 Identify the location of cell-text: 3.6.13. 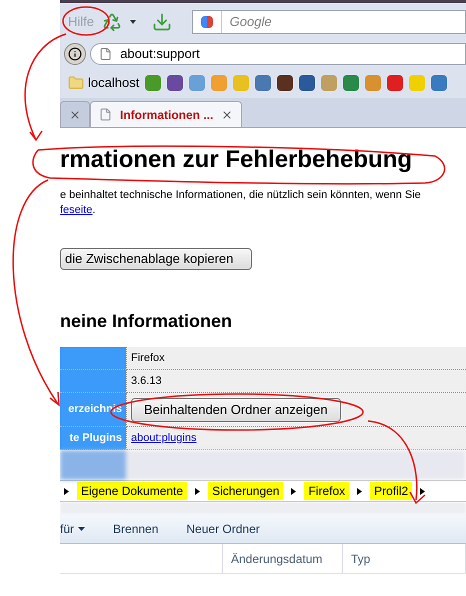
(146, 381).